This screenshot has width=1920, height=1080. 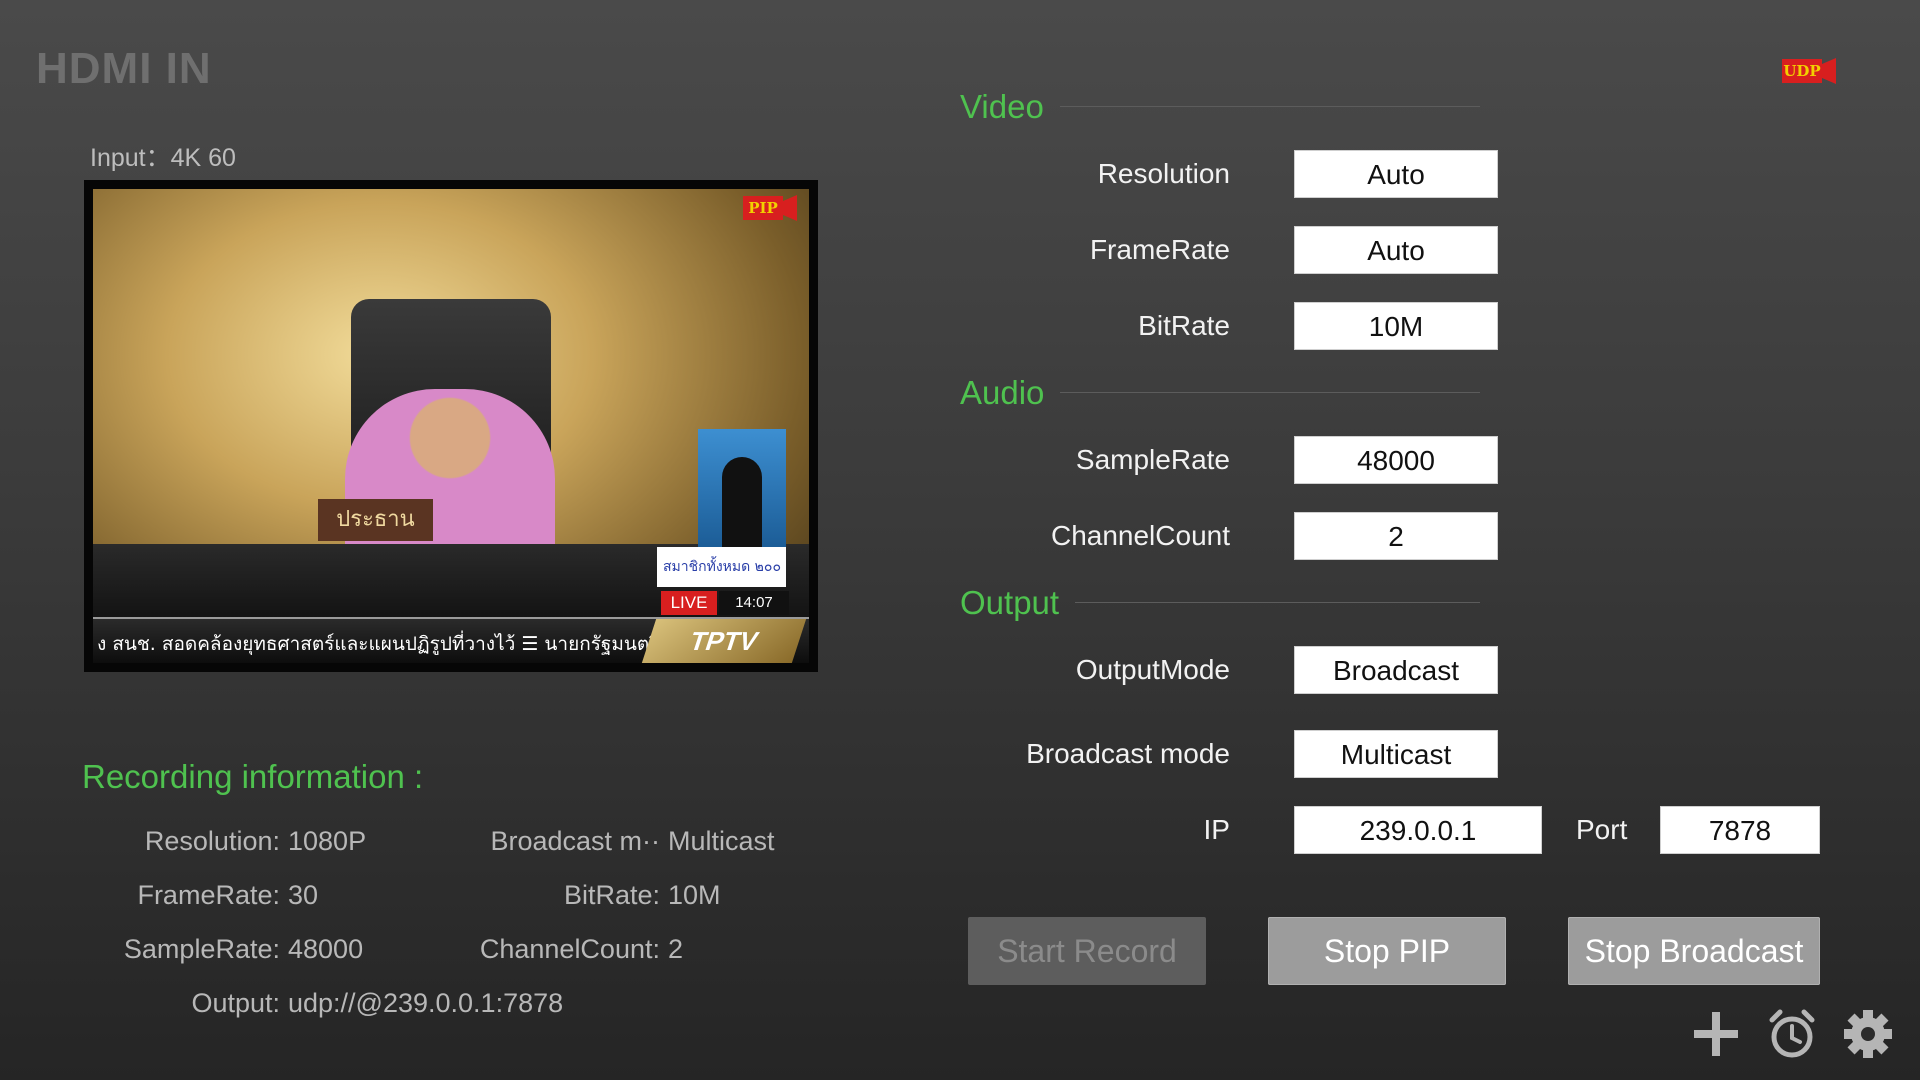 What do you see at coordinates (1694, 951) in the screenshot?
I see `stop-broadcast-button: Stop Broadcast` at bounding box center [1694, 951].